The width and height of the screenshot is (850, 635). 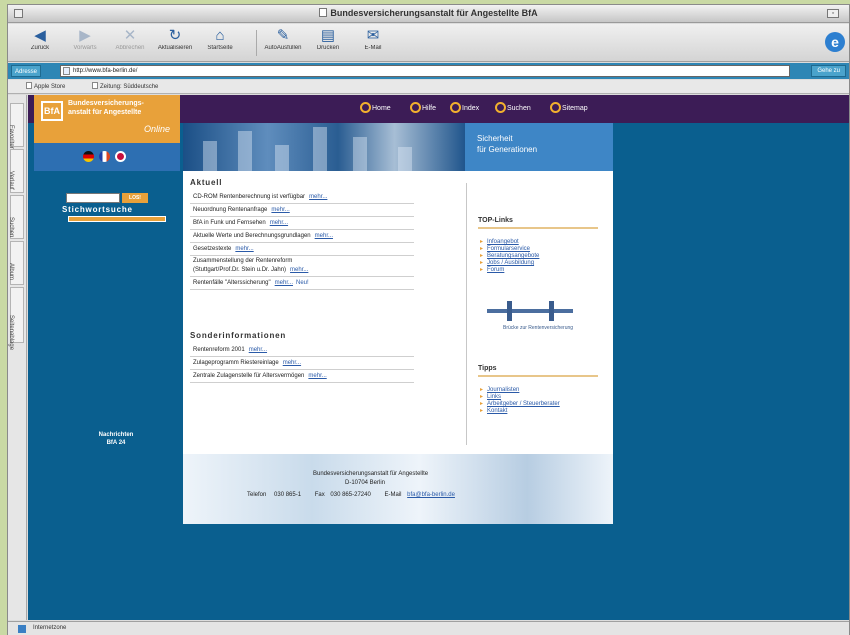 I want to click on stop-button: ✕ Abbrechen, so click(x=130, y=43).